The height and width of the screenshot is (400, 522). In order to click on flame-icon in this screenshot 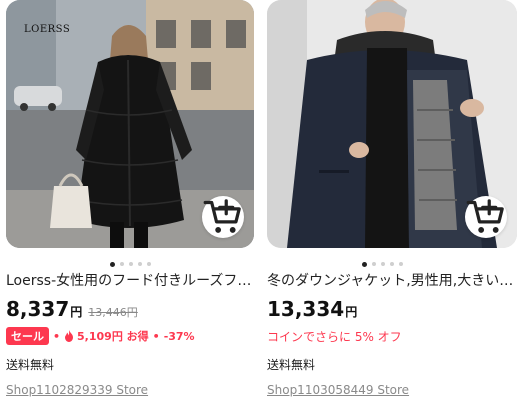, I will do `click(69, 336)`.